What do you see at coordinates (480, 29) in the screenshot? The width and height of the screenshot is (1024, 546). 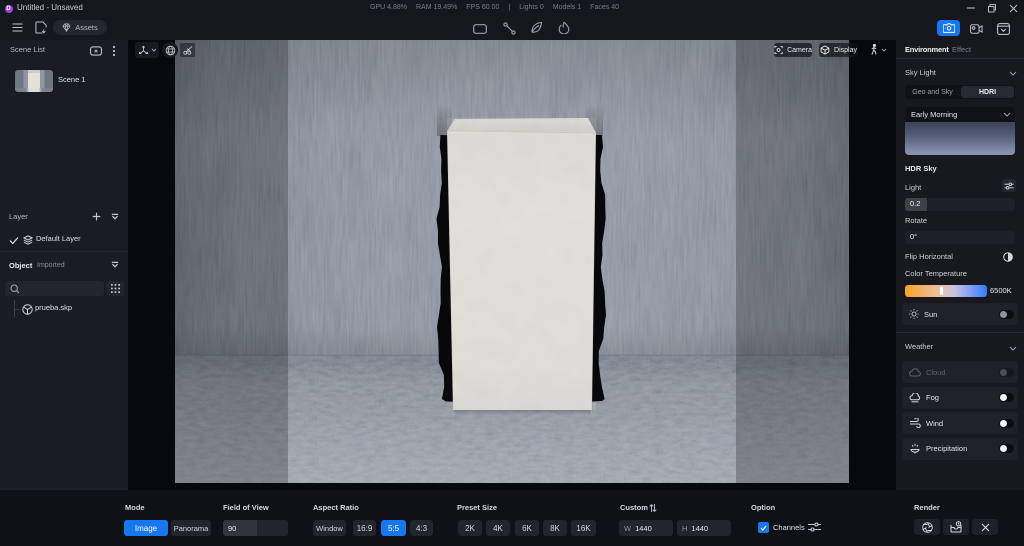 I see `geometry-tool-button` at bounding box center [480, 29].